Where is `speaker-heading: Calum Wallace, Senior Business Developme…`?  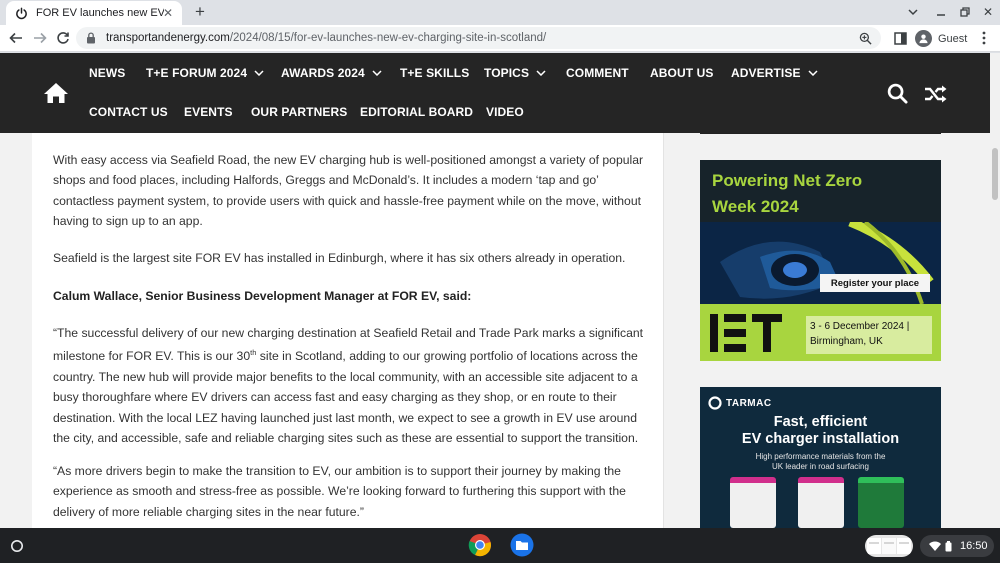 speaker-heading: Calum Wallace, Senior Business Developme… is located at coordinates (262, 296).